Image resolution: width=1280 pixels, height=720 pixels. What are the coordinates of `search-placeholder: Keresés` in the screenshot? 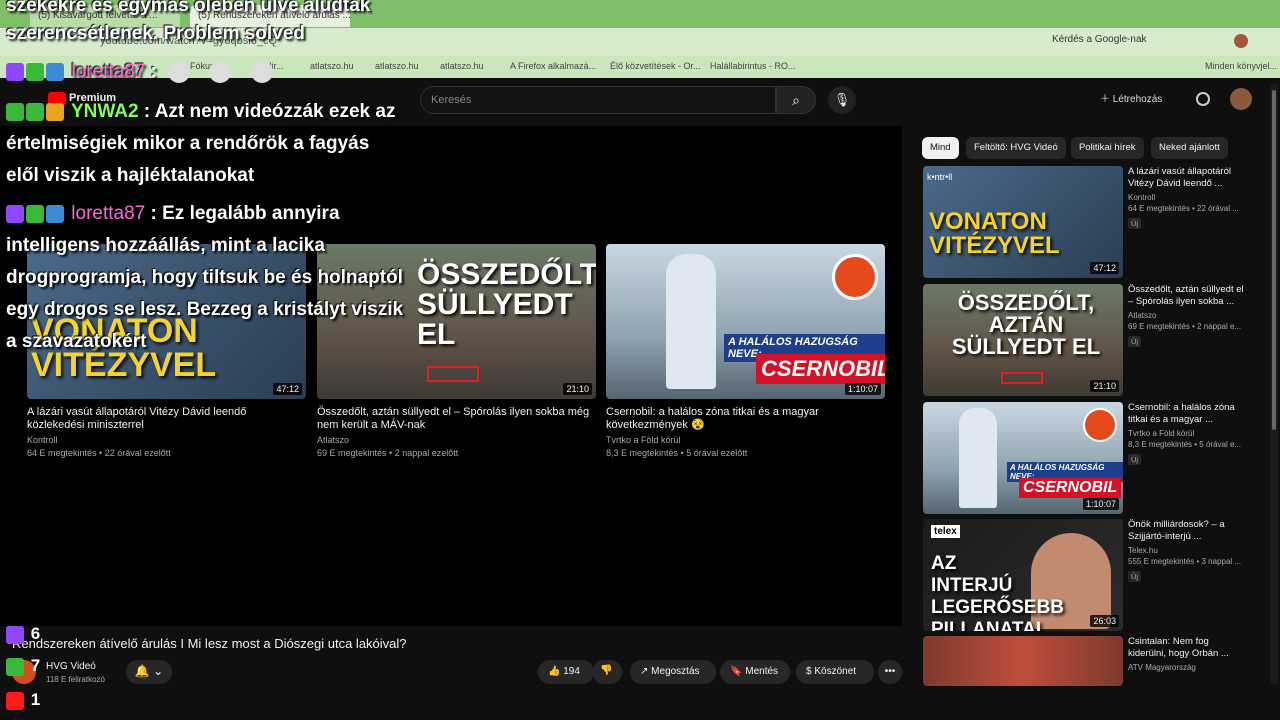 It's located at (451, 100).